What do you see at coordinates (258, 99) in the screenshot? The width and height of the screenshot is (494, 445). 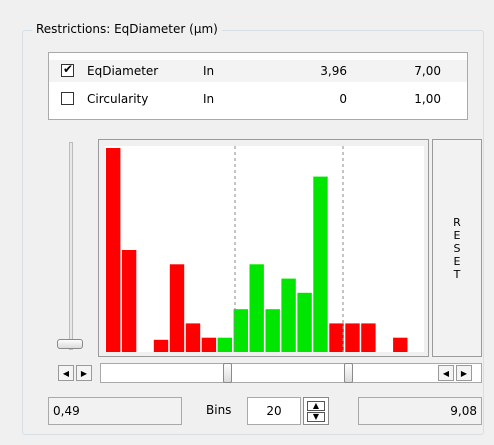 I see `restriction-row-circularity: Circularity In 0 1,00` at bounding box center [258, 99].